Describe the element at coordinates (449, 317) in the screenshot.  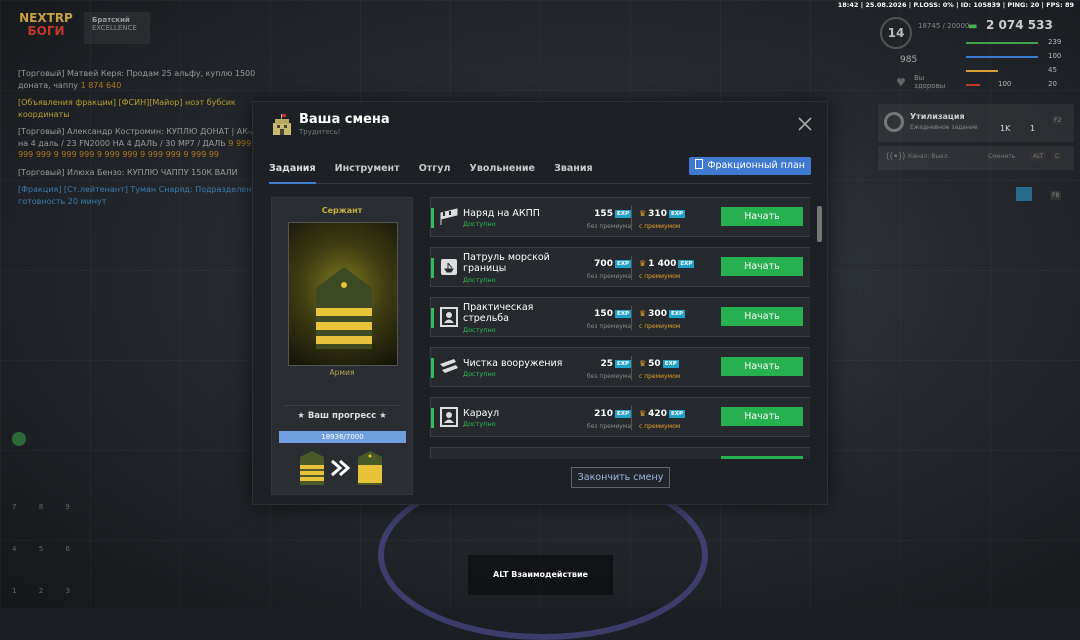
I see `target-icon` at that location.